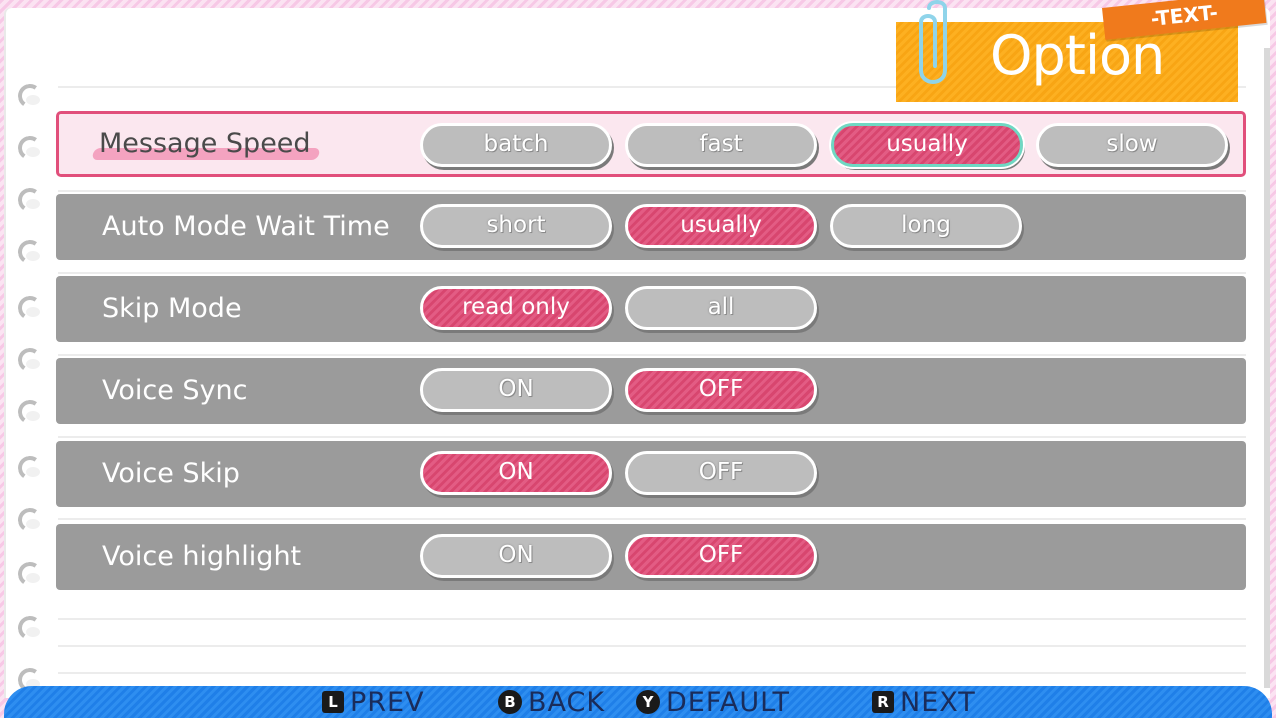 This screenshot has width=1276, height=718. I want to click on option-read-only: read only, so click(516, 308).